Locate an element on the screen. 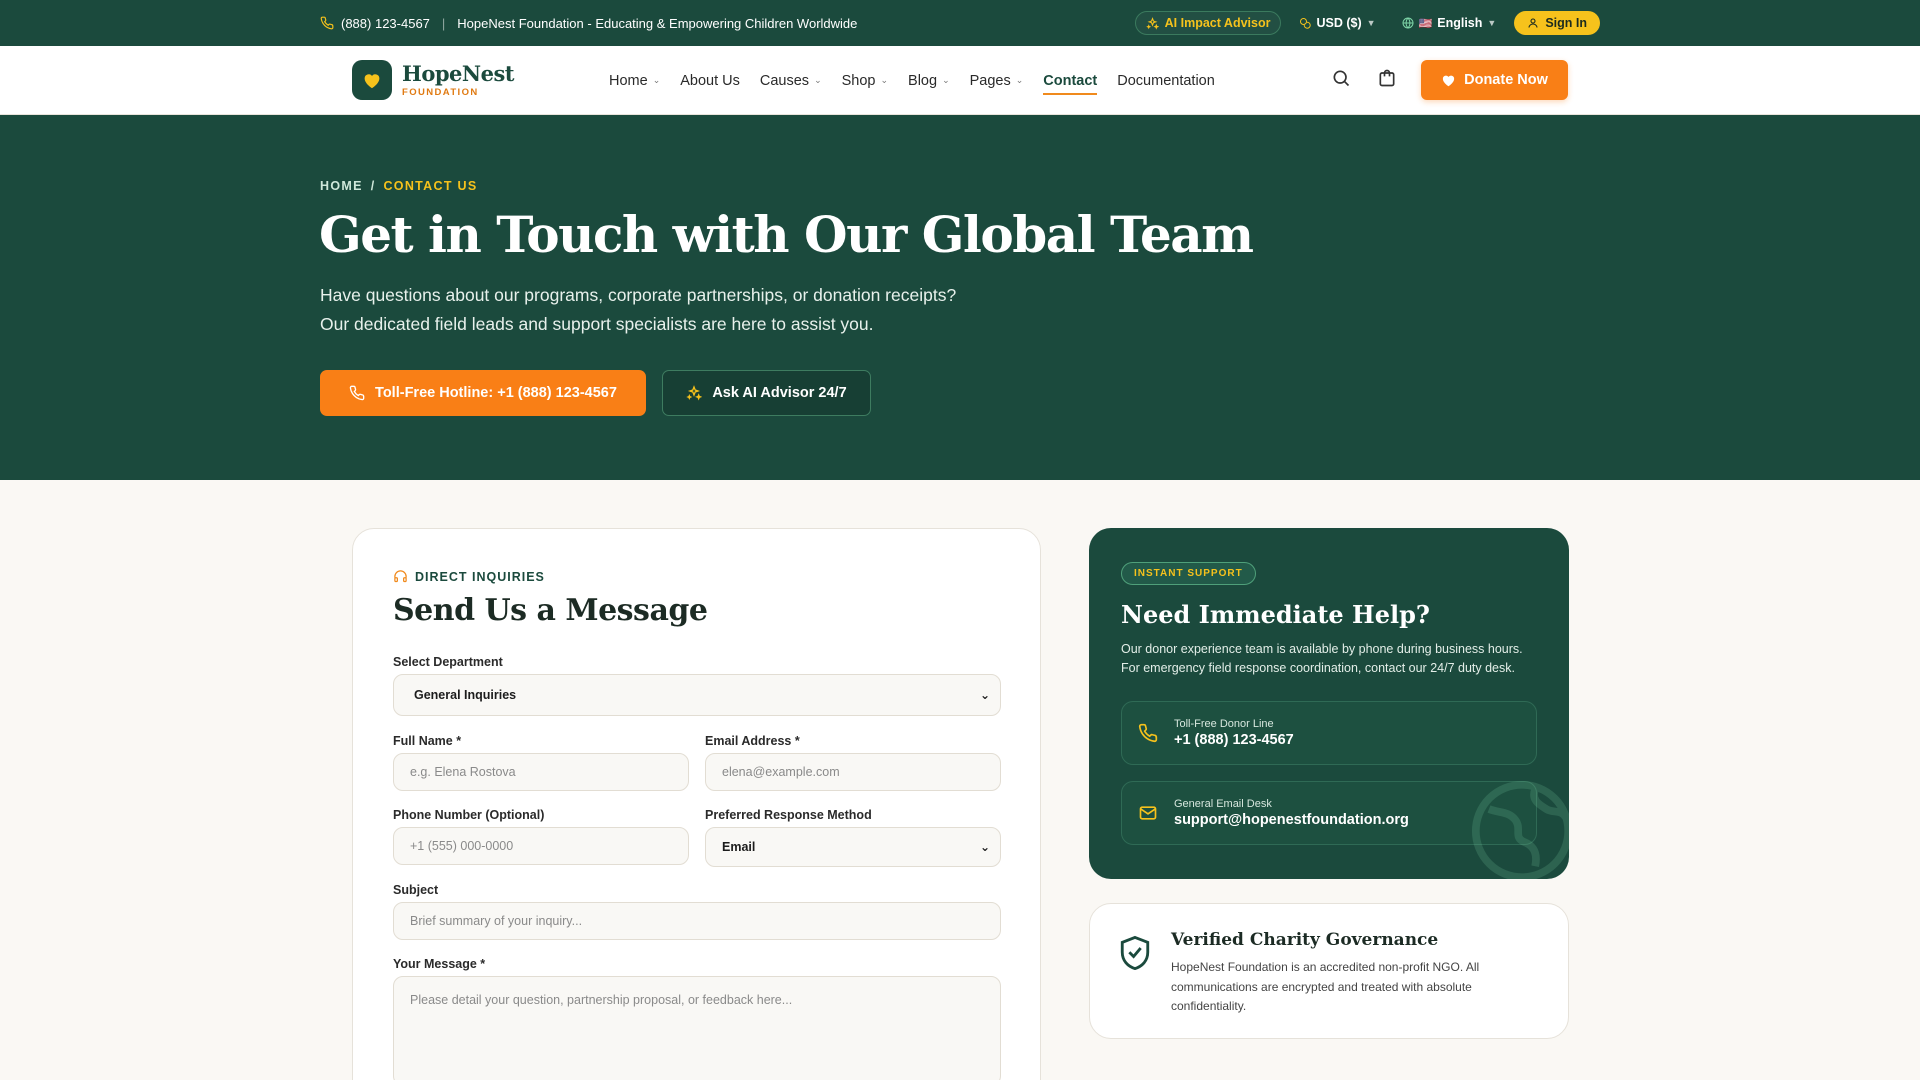  email-input: elena@example.com is located at coordinates (853, 772).